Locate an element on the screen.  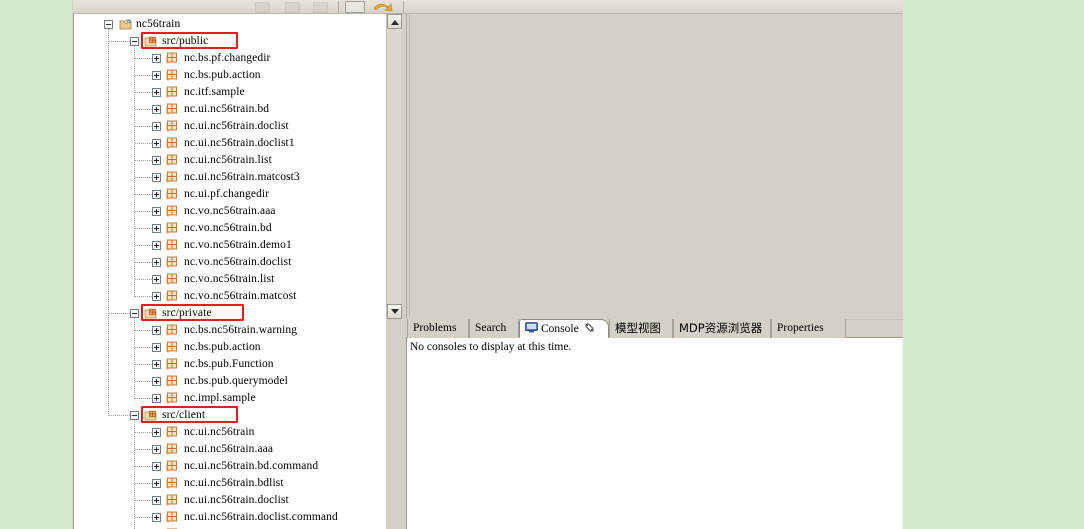
tree-item: nc.ui.nc56train.bd.command is located at coordinates (230, 466).